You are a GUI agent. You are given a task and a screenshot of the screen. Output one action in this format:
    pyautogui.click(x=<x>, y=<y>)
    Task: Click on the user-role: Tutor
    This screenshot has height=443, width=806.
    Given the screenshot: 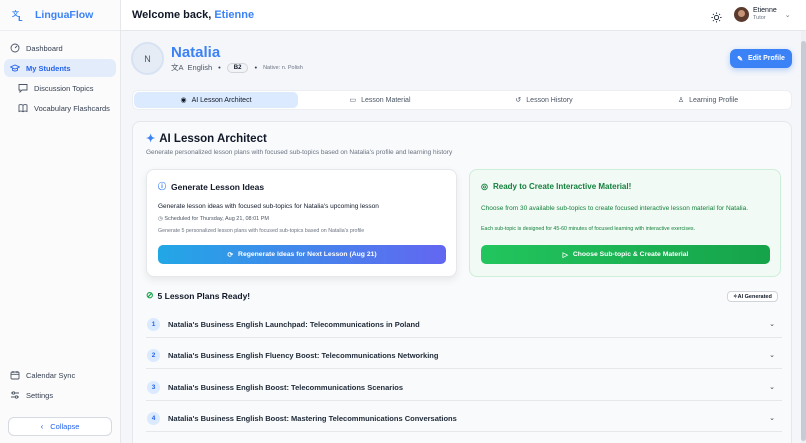 What is the action you would take?
    pyautogui.click(x=759, y=18)
    